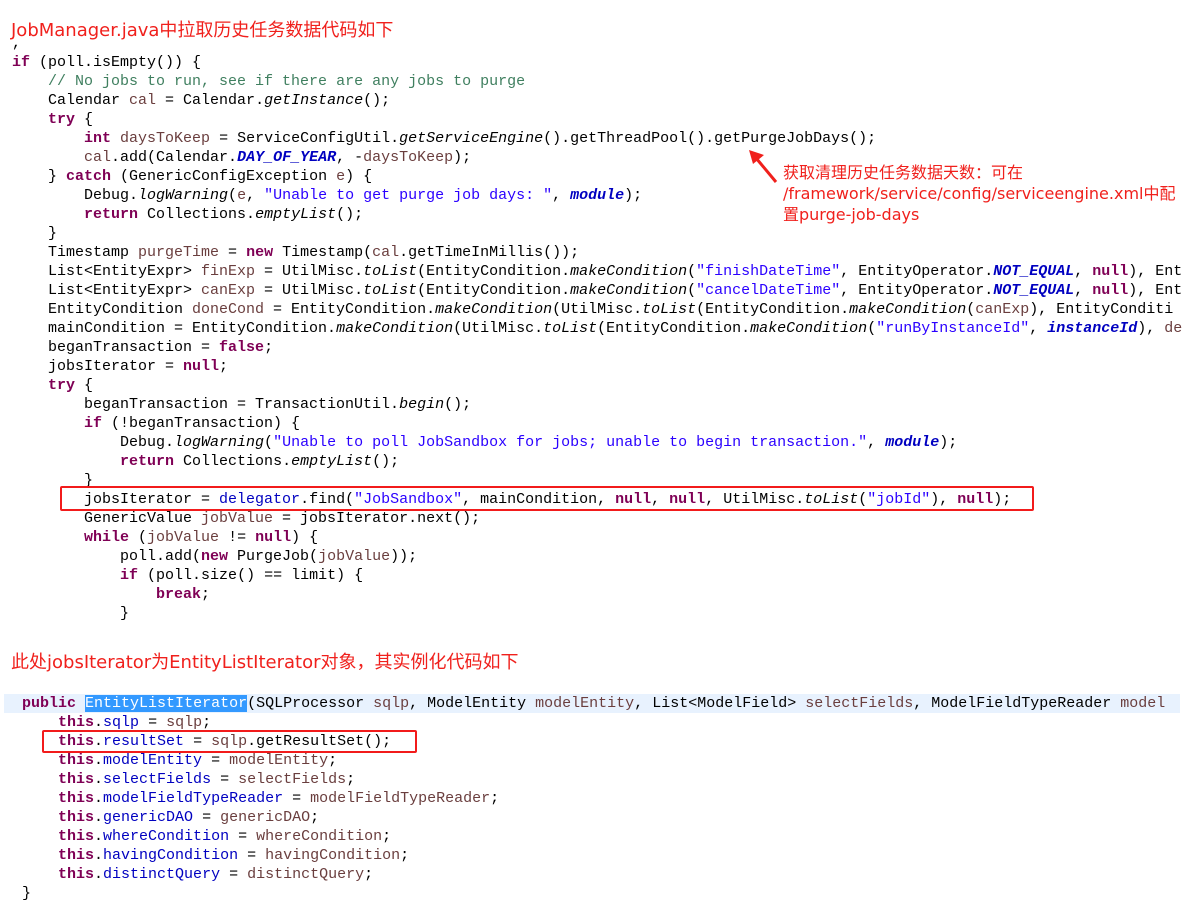 Image resolution: width=1196 pixels, height=922 pixels. What do you see at coordinates (1110, 271) in the screenshot?
I see `code-token: null` at bounding box center [1110, 271].